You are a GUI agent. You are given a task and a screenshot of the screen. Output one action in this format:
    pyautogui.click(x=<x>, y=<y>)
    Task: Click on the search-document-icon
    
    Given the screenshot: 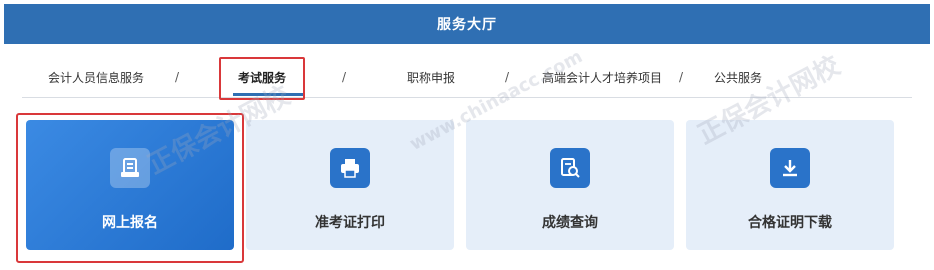 What is the action you would take?
    pyautogui.click(x=570, y=168)
    